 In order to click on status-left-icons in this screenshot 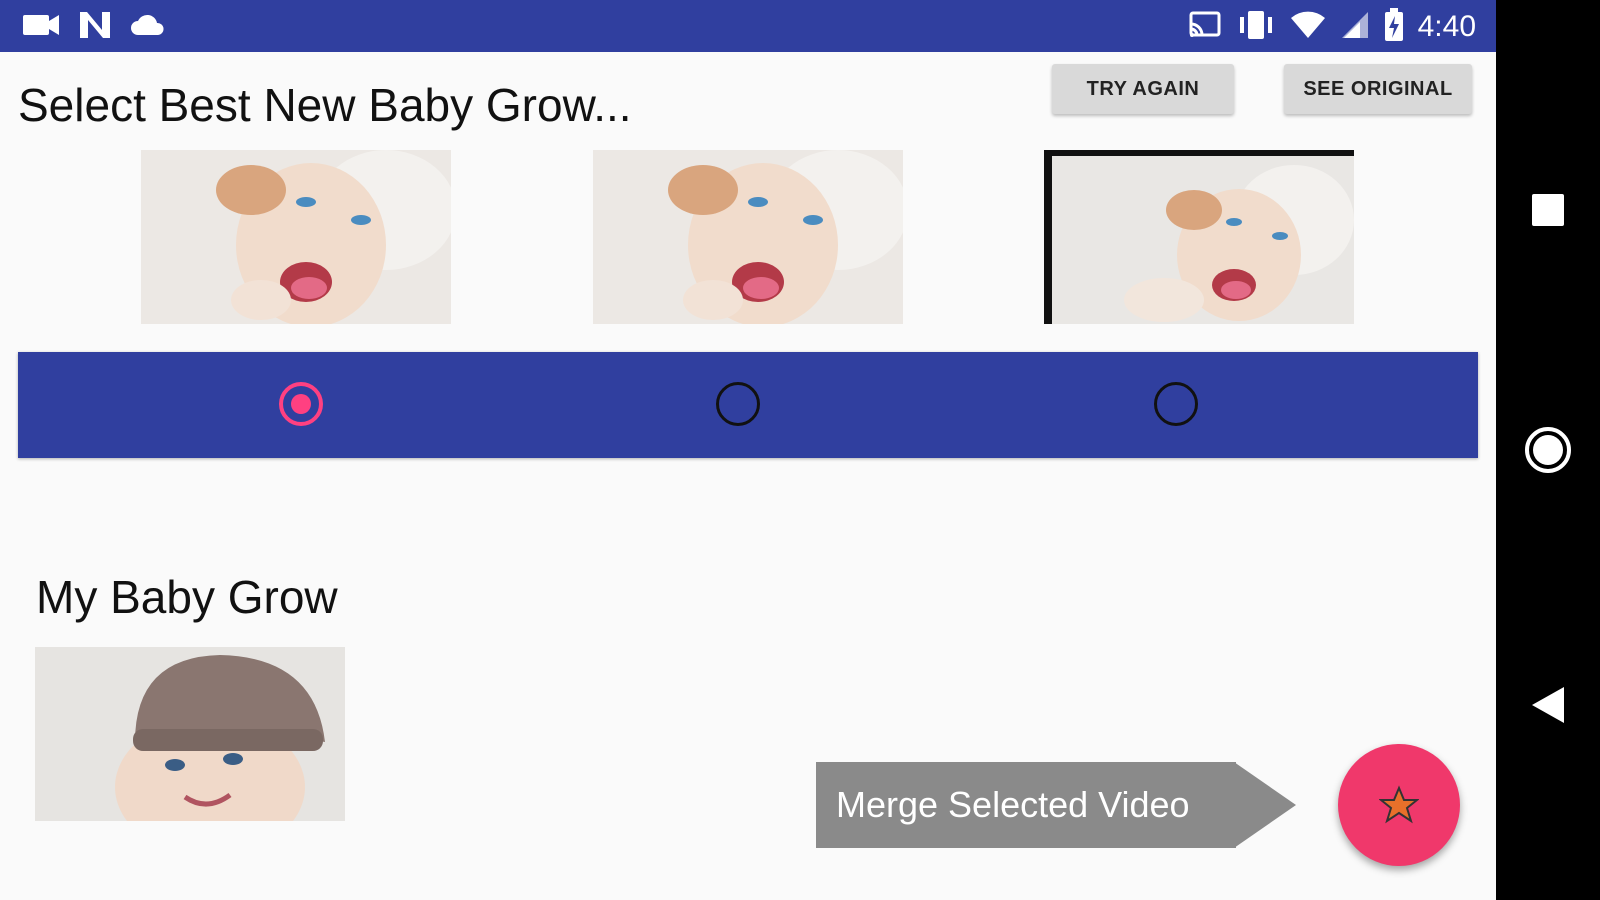, I will do `click(94, 27)`.